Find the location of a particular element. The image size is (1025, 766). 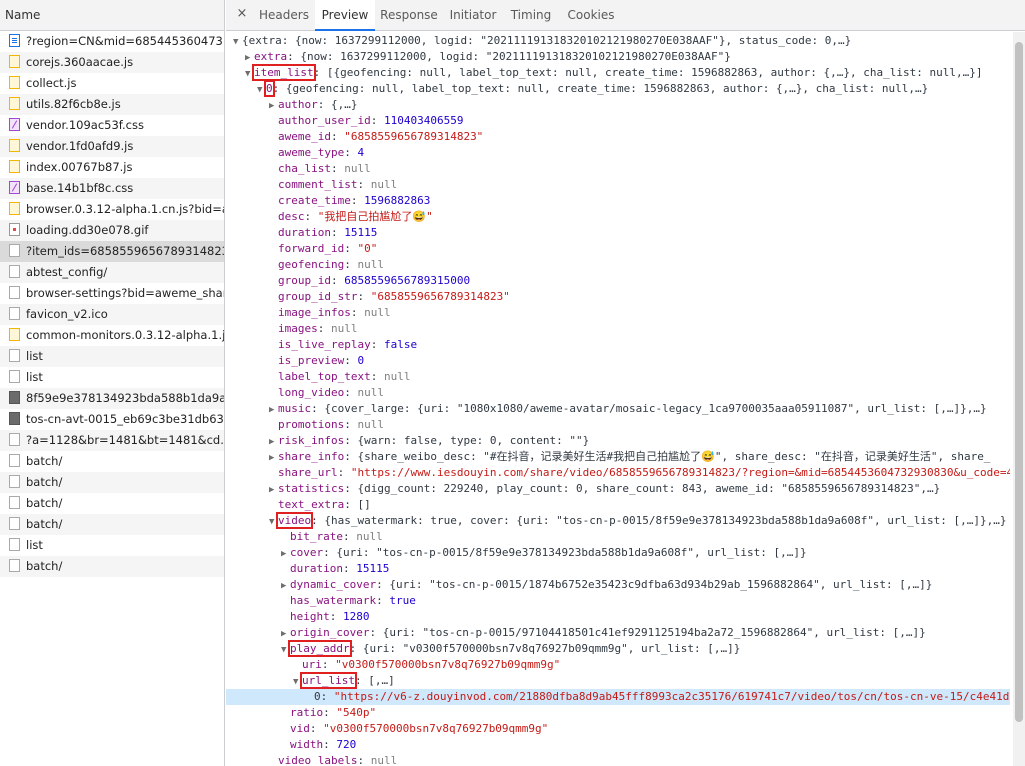

request-row: ?item_ids=6858559656789314823 is located at coordinates (112, 251).